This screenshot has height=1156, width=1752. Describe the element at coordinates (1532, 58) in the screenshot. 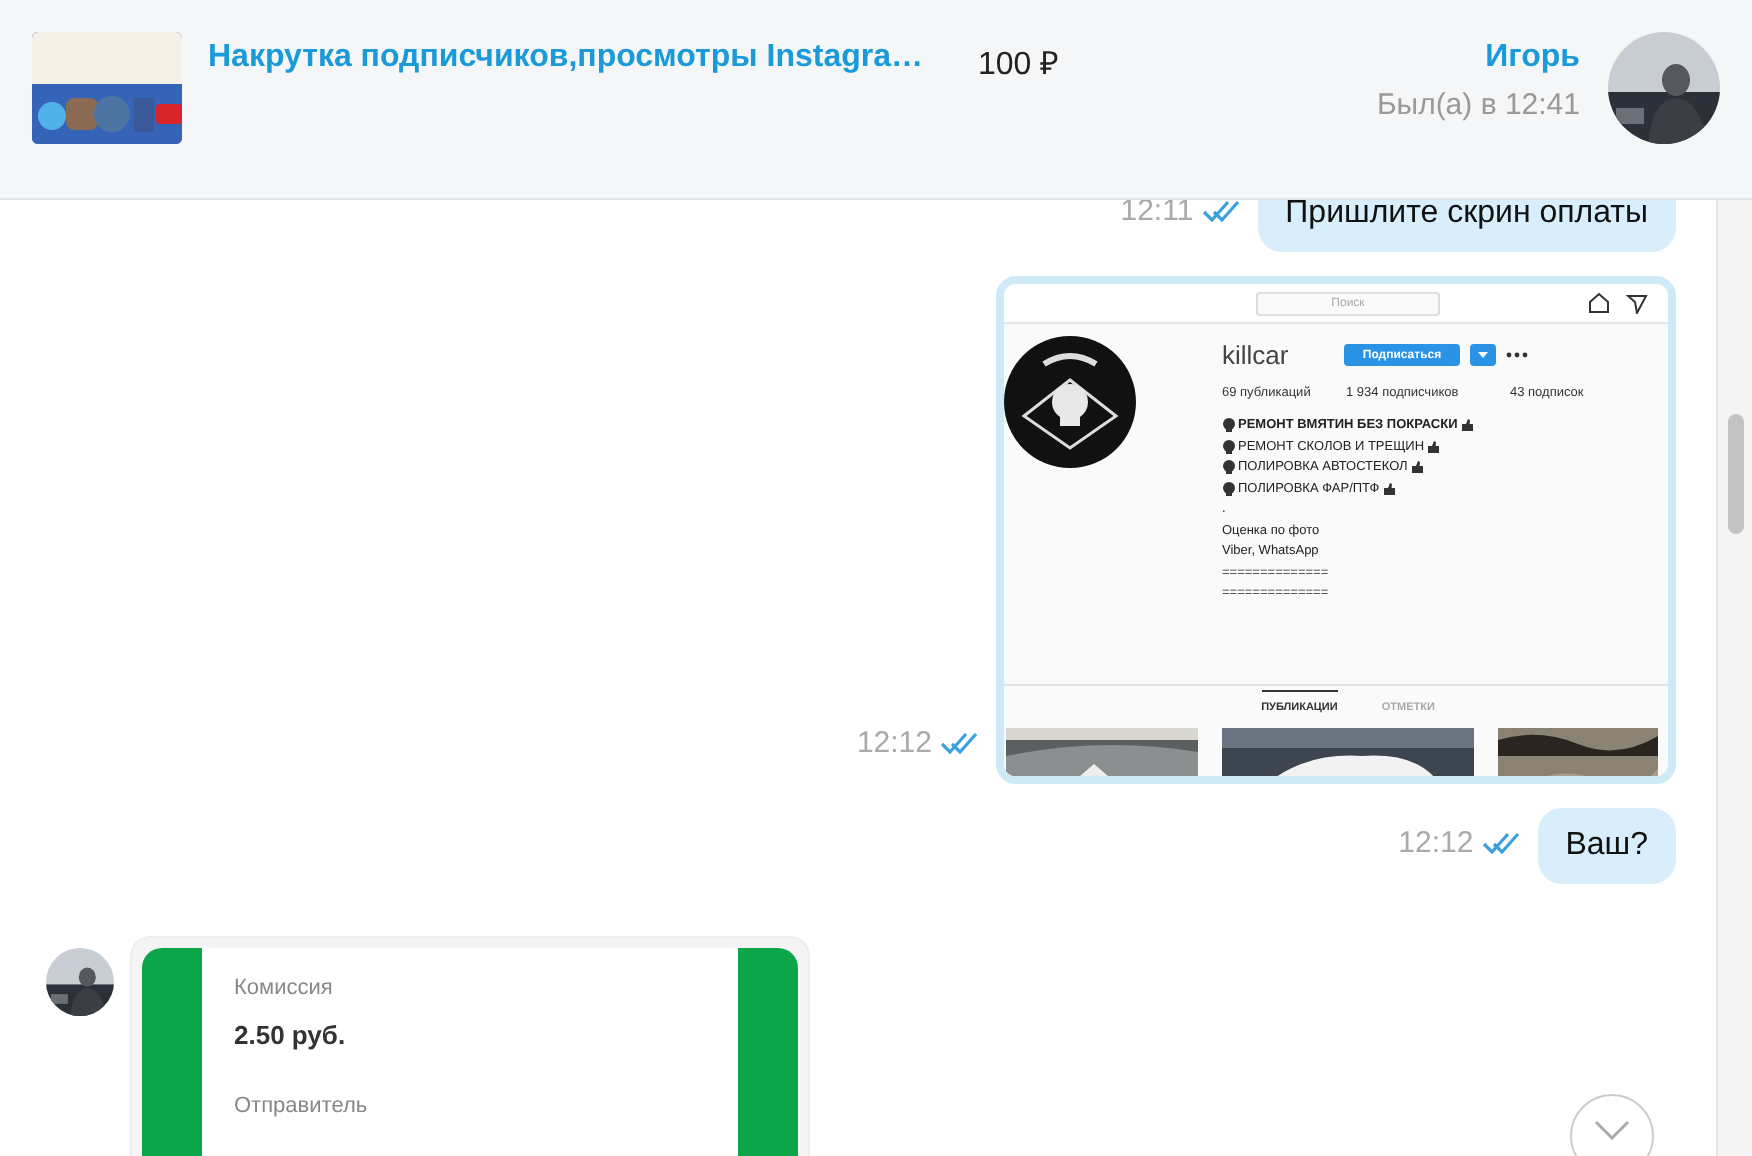

I see `contact-name-link: Игорь` at that location.